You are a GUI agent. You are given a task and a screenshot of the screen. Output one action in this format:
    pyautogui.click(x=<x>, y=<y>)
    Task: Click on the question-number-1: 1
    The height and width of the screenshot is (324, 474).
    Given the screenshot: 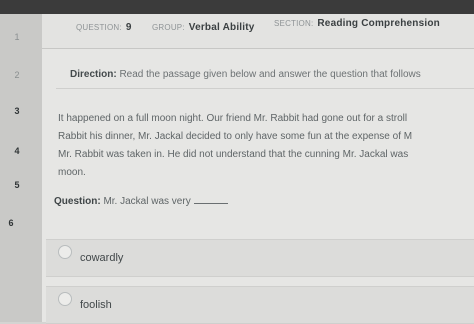 What is the action you would take?
    pyautogui.click(x=17, y=37)
    